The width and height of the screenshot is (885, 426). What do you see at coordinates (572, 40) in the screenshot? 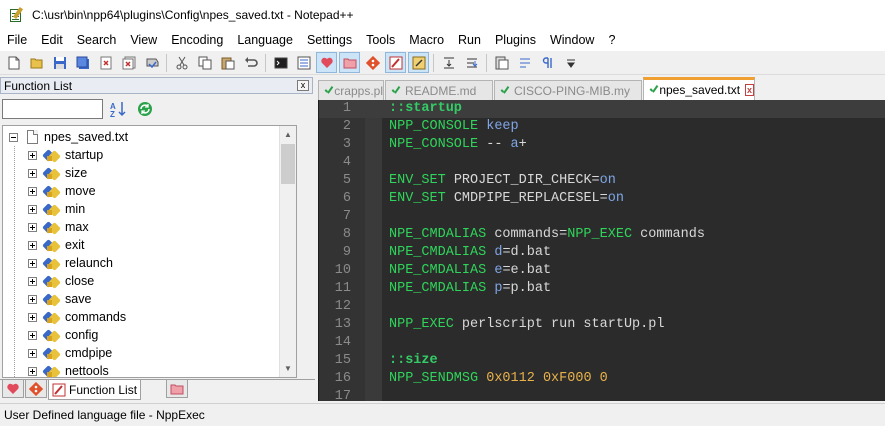
I see `menu-window: Window` at bounding box center [572, 40].